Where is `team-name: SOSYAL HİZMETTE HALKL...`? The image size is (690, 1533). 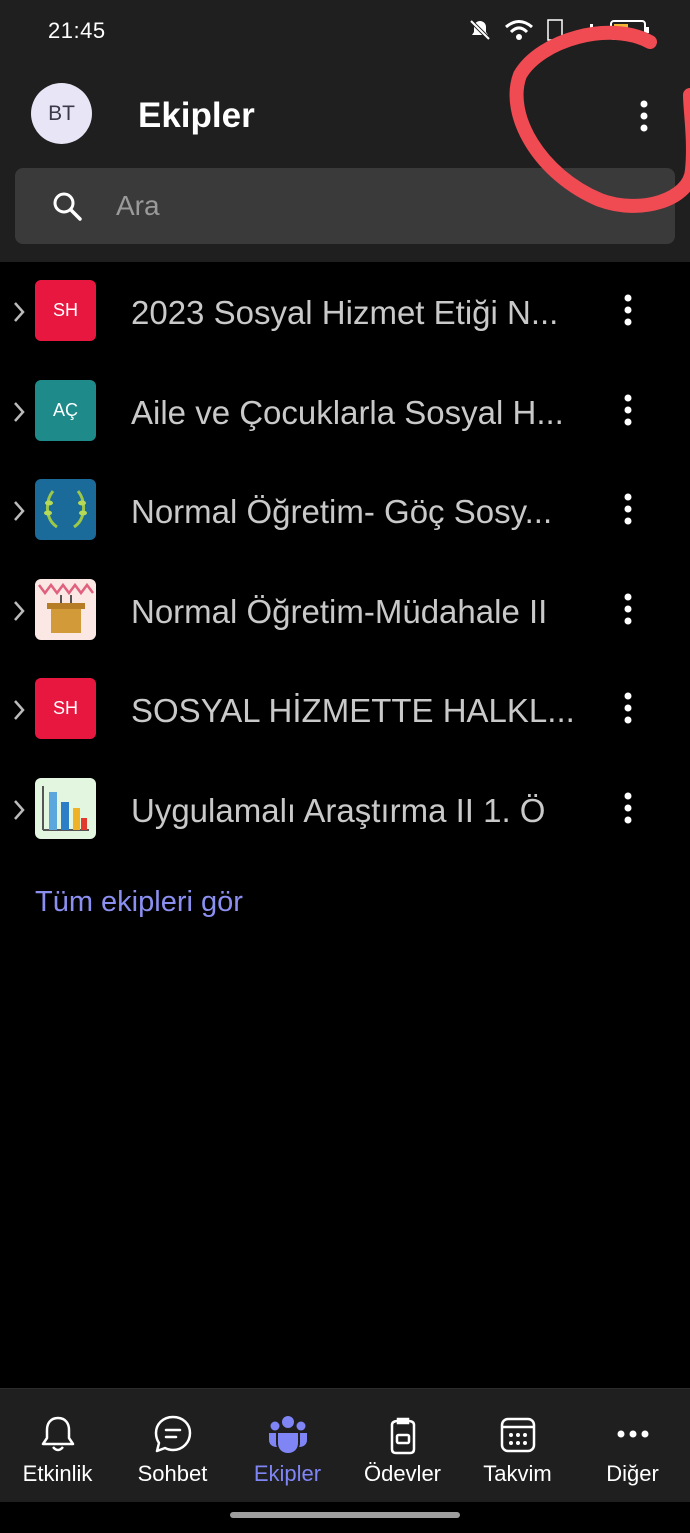
team-name: SOSYAL HİZMETTE HALKL... is located at coordinates (353, 711).